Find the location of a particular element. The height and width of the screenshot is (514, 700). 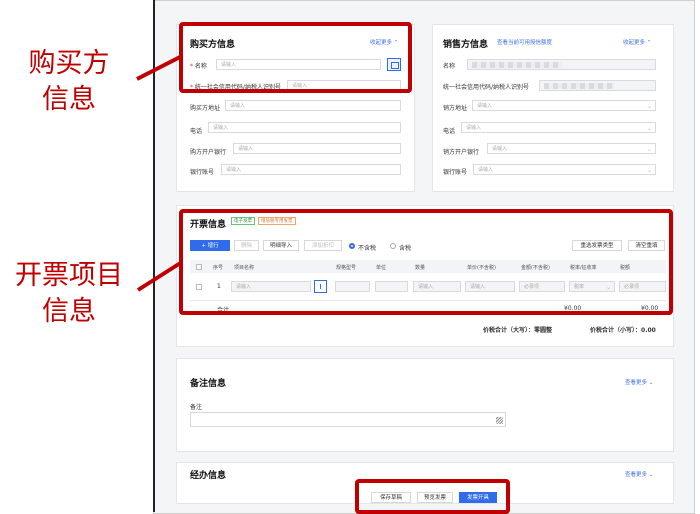

buyer-annotation: 购买方 信息 is located at coordinates (69, 81).